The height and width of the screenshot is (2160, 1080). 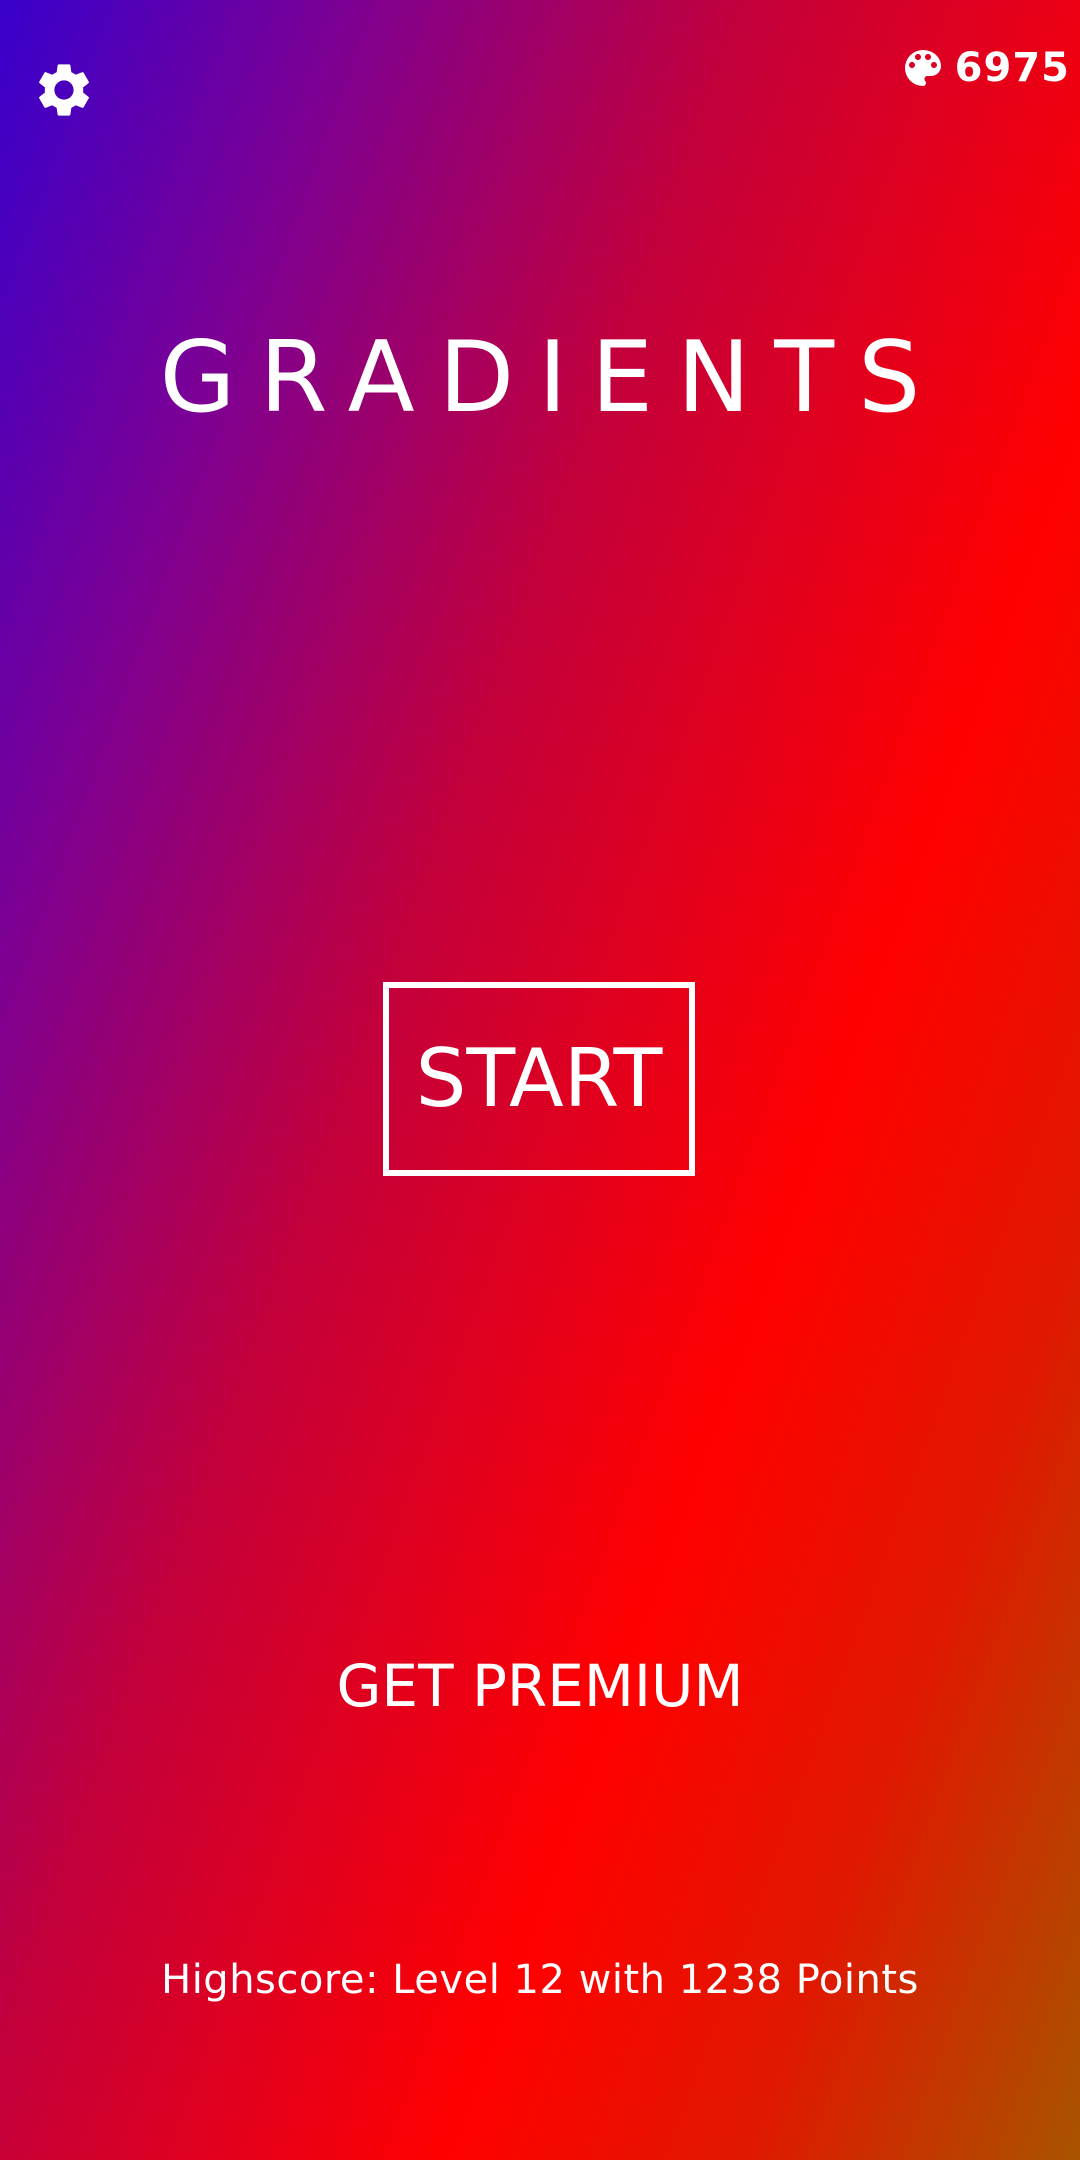 I want to click on start-button: START, so click(x=539, y=1079).